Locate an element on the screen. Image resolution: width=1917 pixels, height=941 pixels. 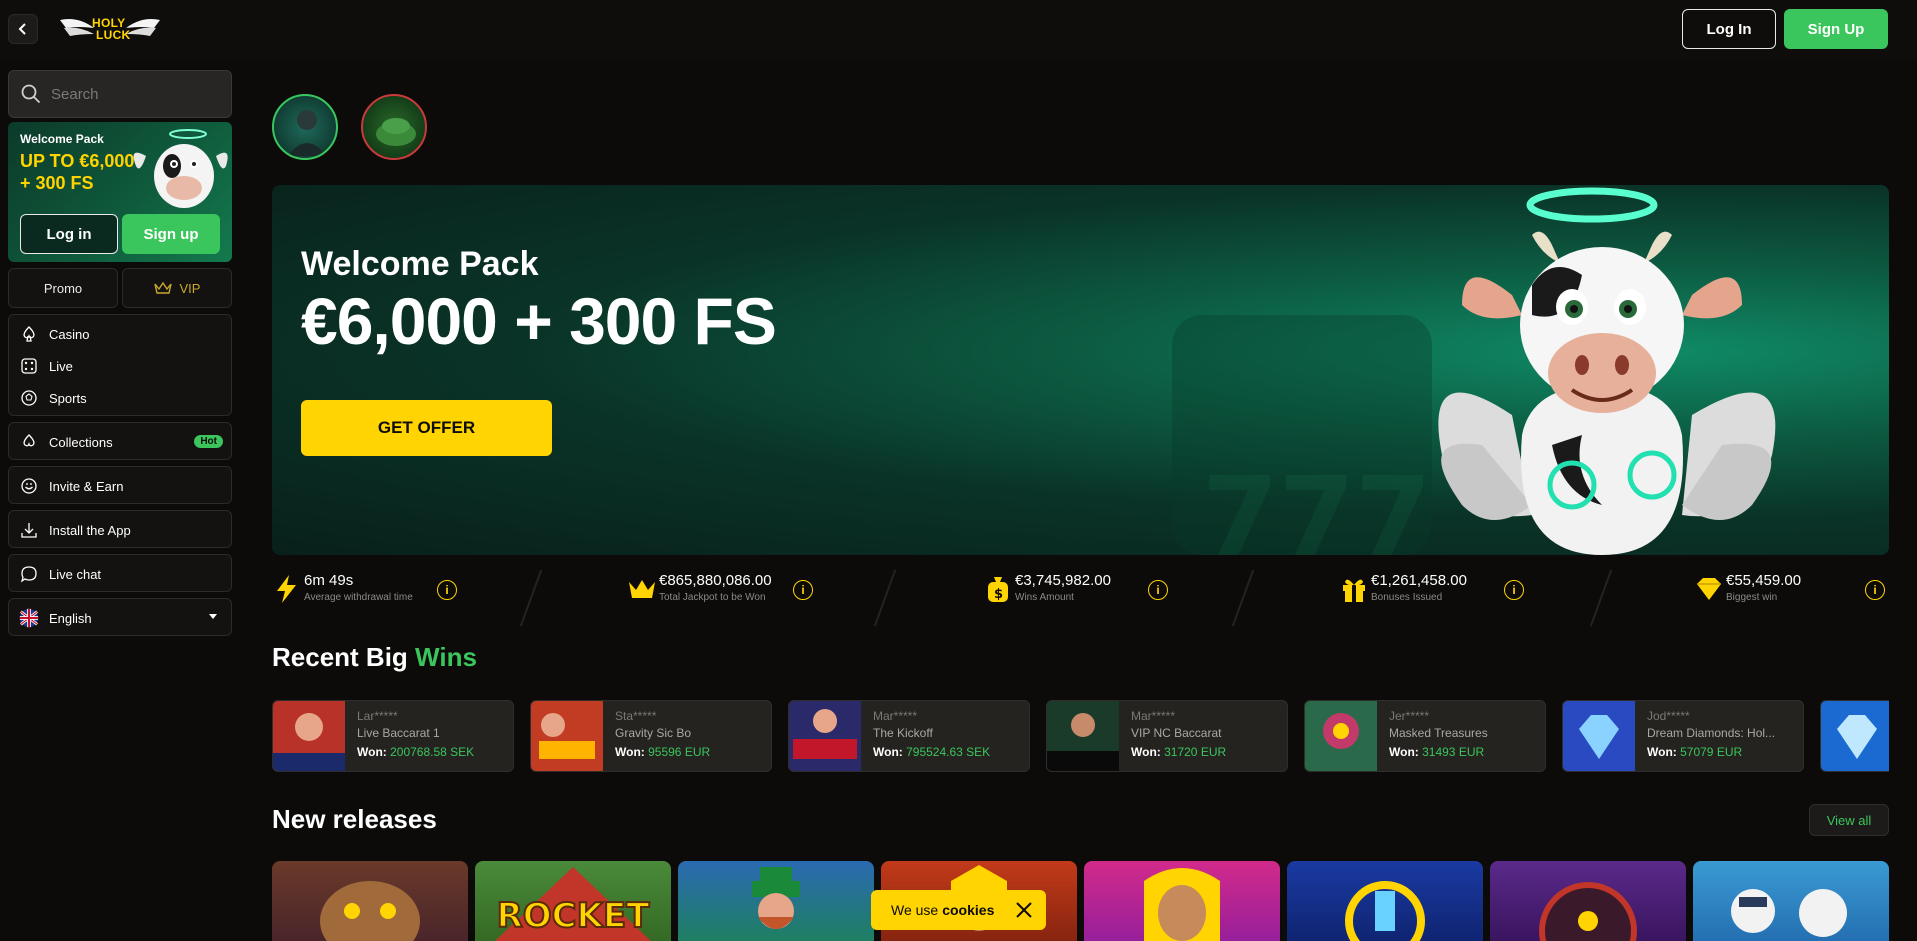
sidebar-tabs: Promo VIP is located at coordinates (120, 288).